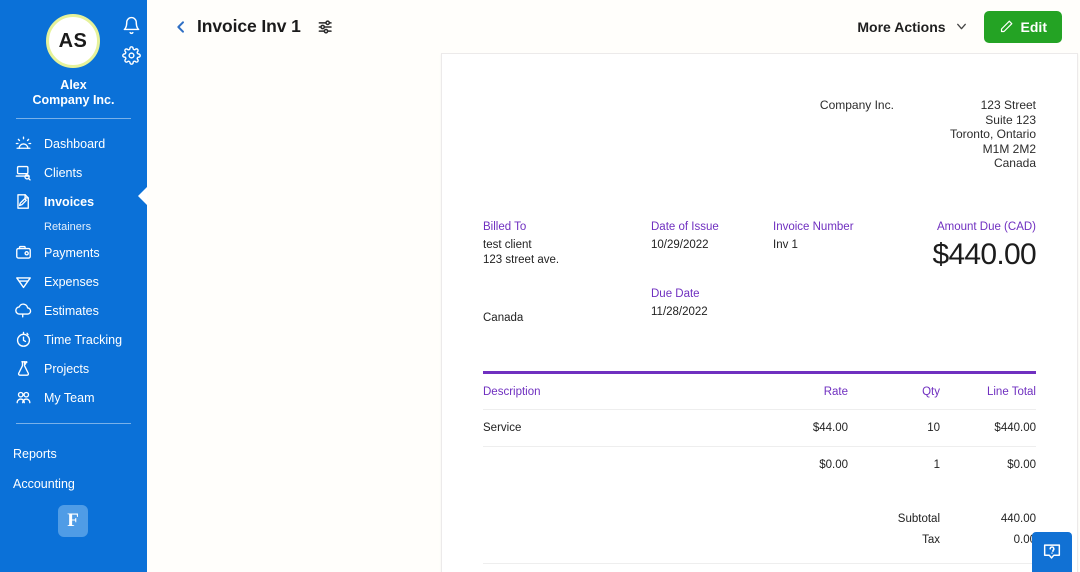  I want to click on company-address-line: M1M 2M2, so click(1009, 148).